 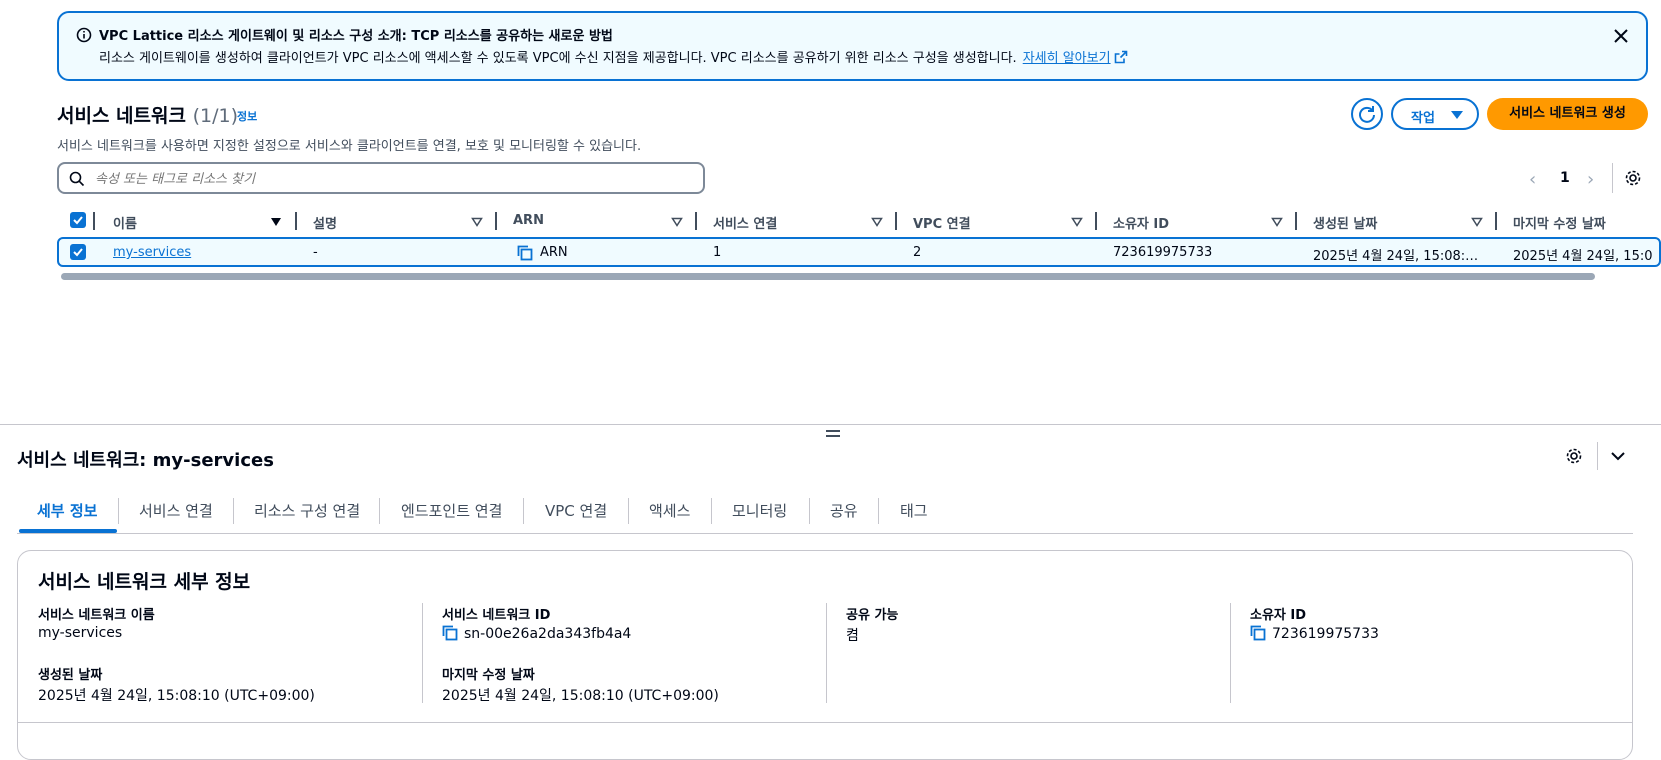 I want to click on cell-modified: 2025년 4월 24일, 15:0, so click(x=1583, y=256).